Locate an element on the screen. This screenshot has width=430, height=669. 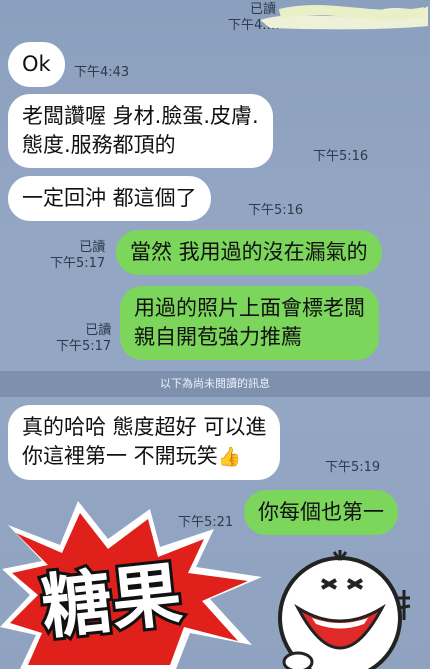
message-bubble-incoming: 一定回沖 都這個了 is located at coordinates (109, 198).